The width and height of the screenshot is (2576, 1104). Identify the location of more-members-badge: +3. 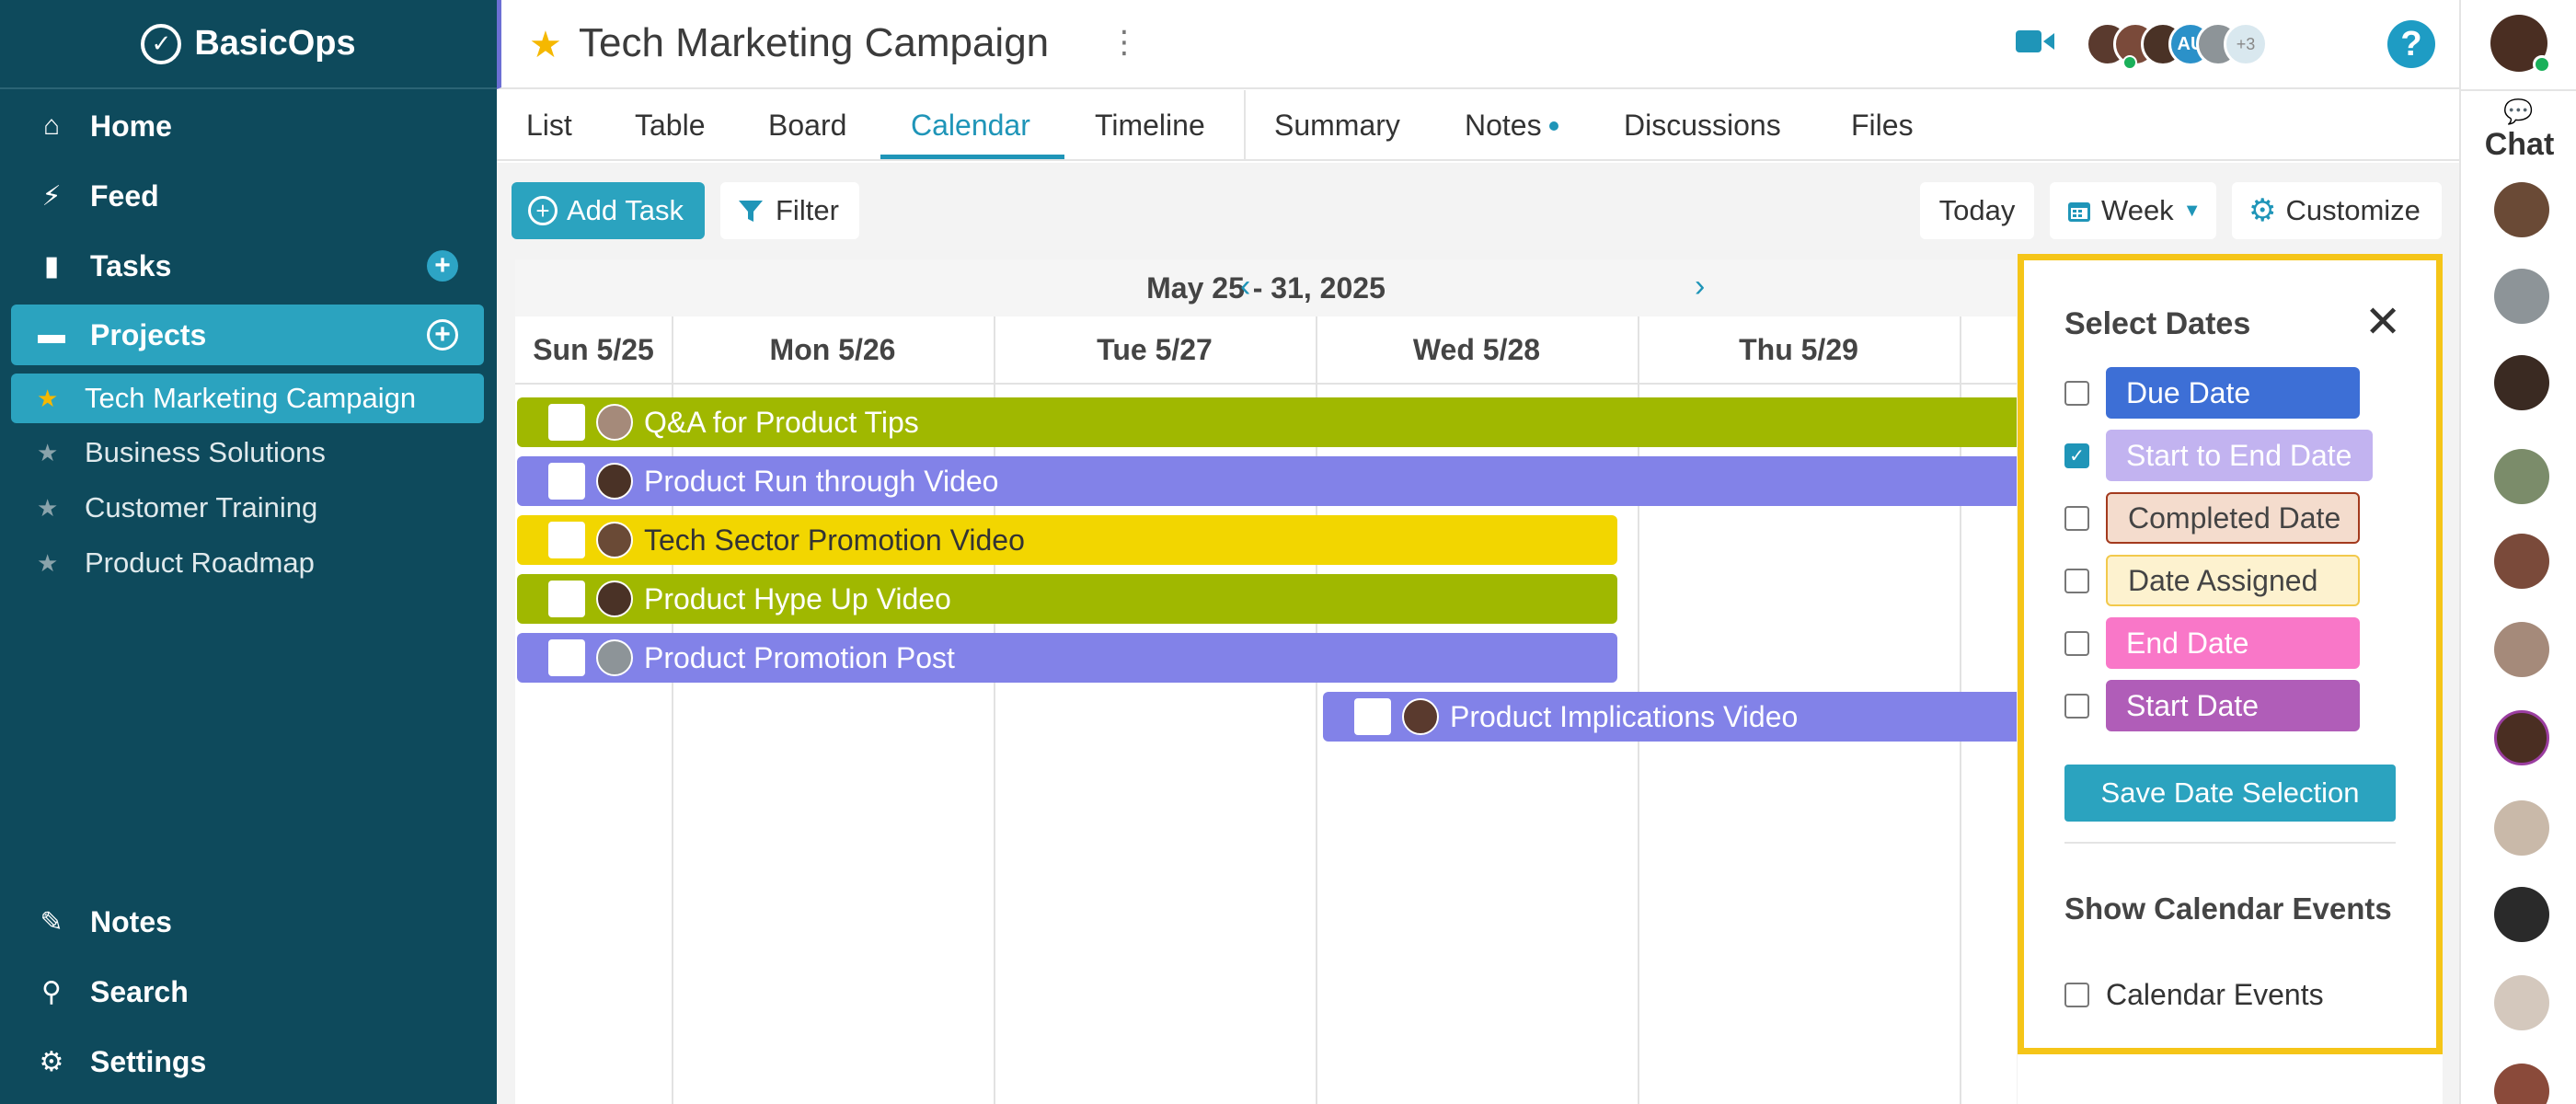
(2246, 44).